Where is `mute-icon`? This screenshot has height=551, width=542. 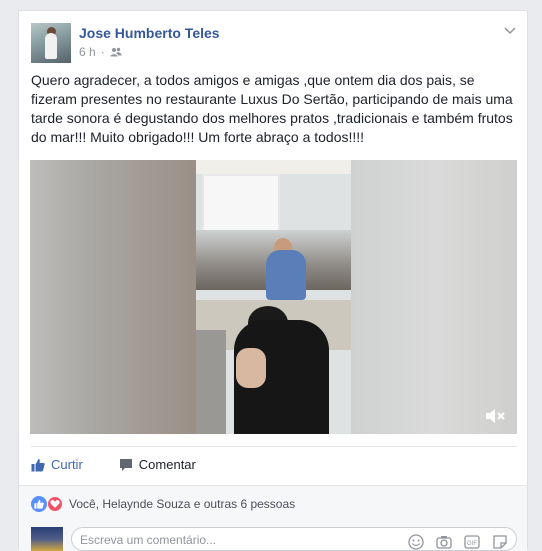
mute-icon is located at coordinates (495, 416).